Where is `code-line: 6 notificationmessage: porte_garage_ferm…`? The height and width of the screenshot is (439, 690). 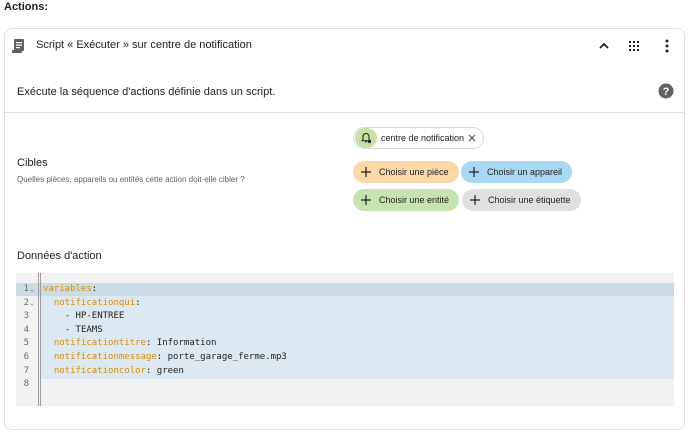 code-line: 6 notificationmessage: porte_garage_ferm… is located at coordinates (345, 357).